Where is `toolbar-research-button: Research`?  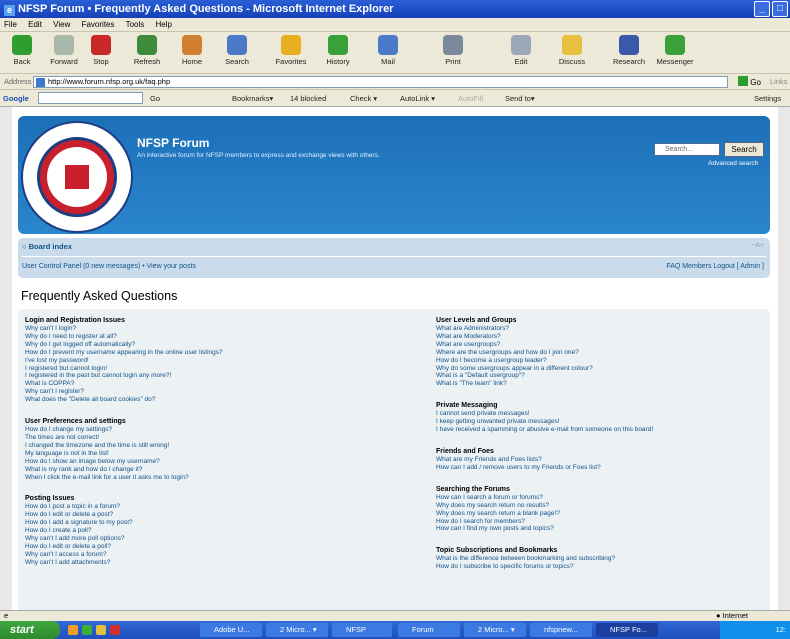 toolbar-research-button: Research is located at coordinates (629, 50).